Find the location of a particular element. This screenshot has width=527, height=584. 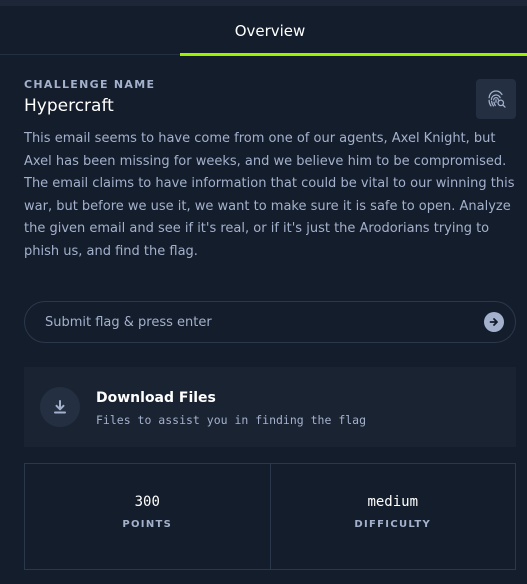

points-value: 300 is located at coordinates (147, 502).